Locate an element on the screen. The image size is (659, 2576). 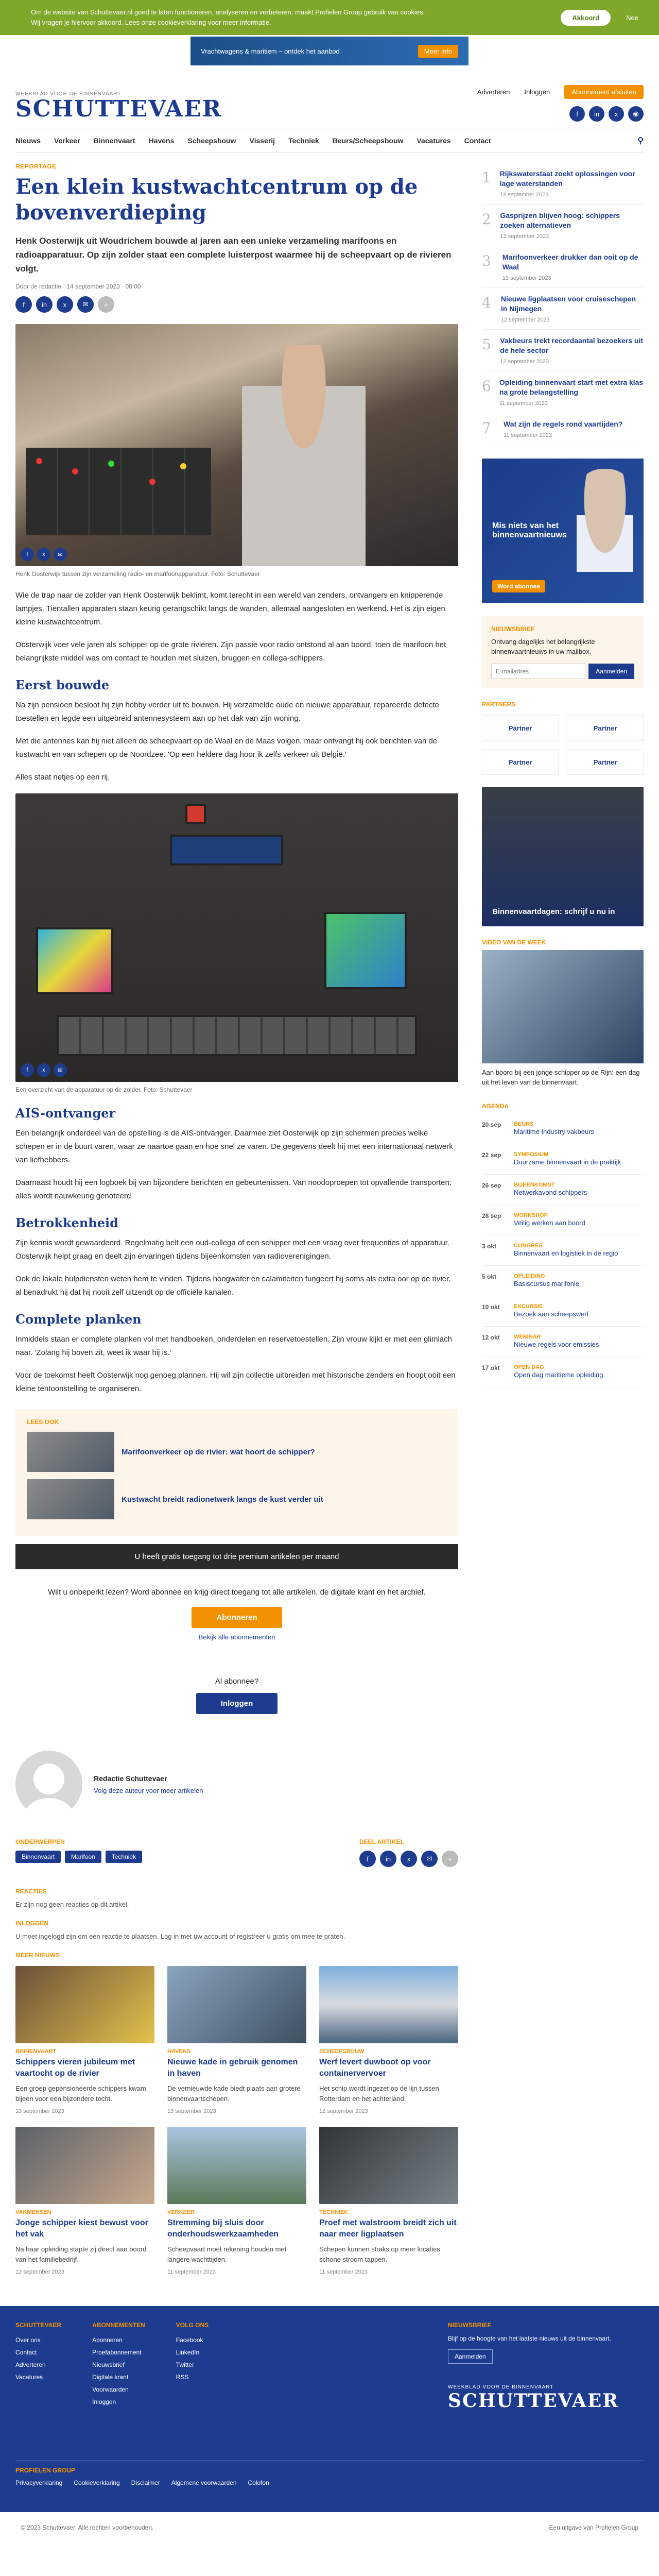
sidebar-ad-button: Word abonnee is located at coordinates (519, 586).